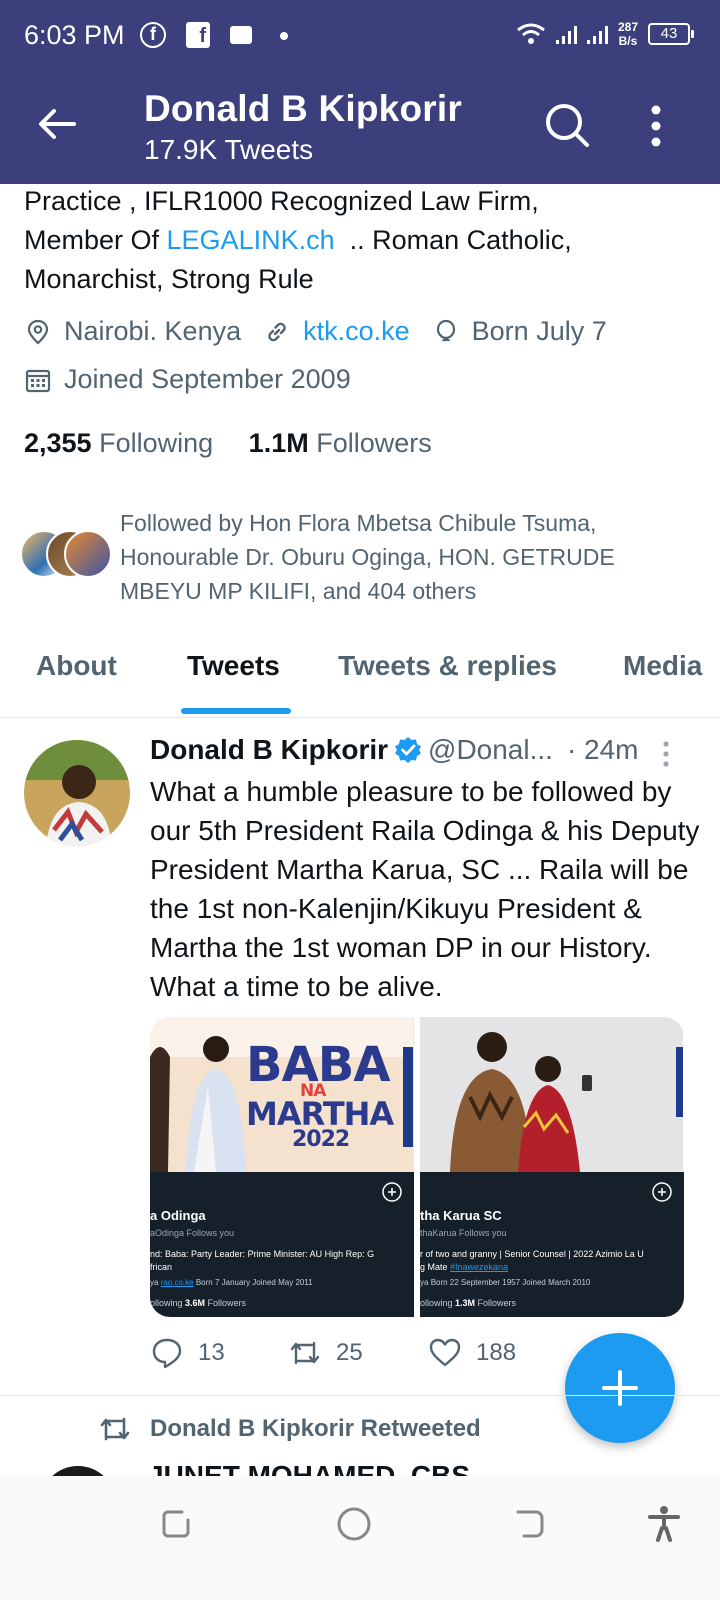  Describe the element at coordinates (156, 443) in the screenshot. I see `following-label: Following` at that location.